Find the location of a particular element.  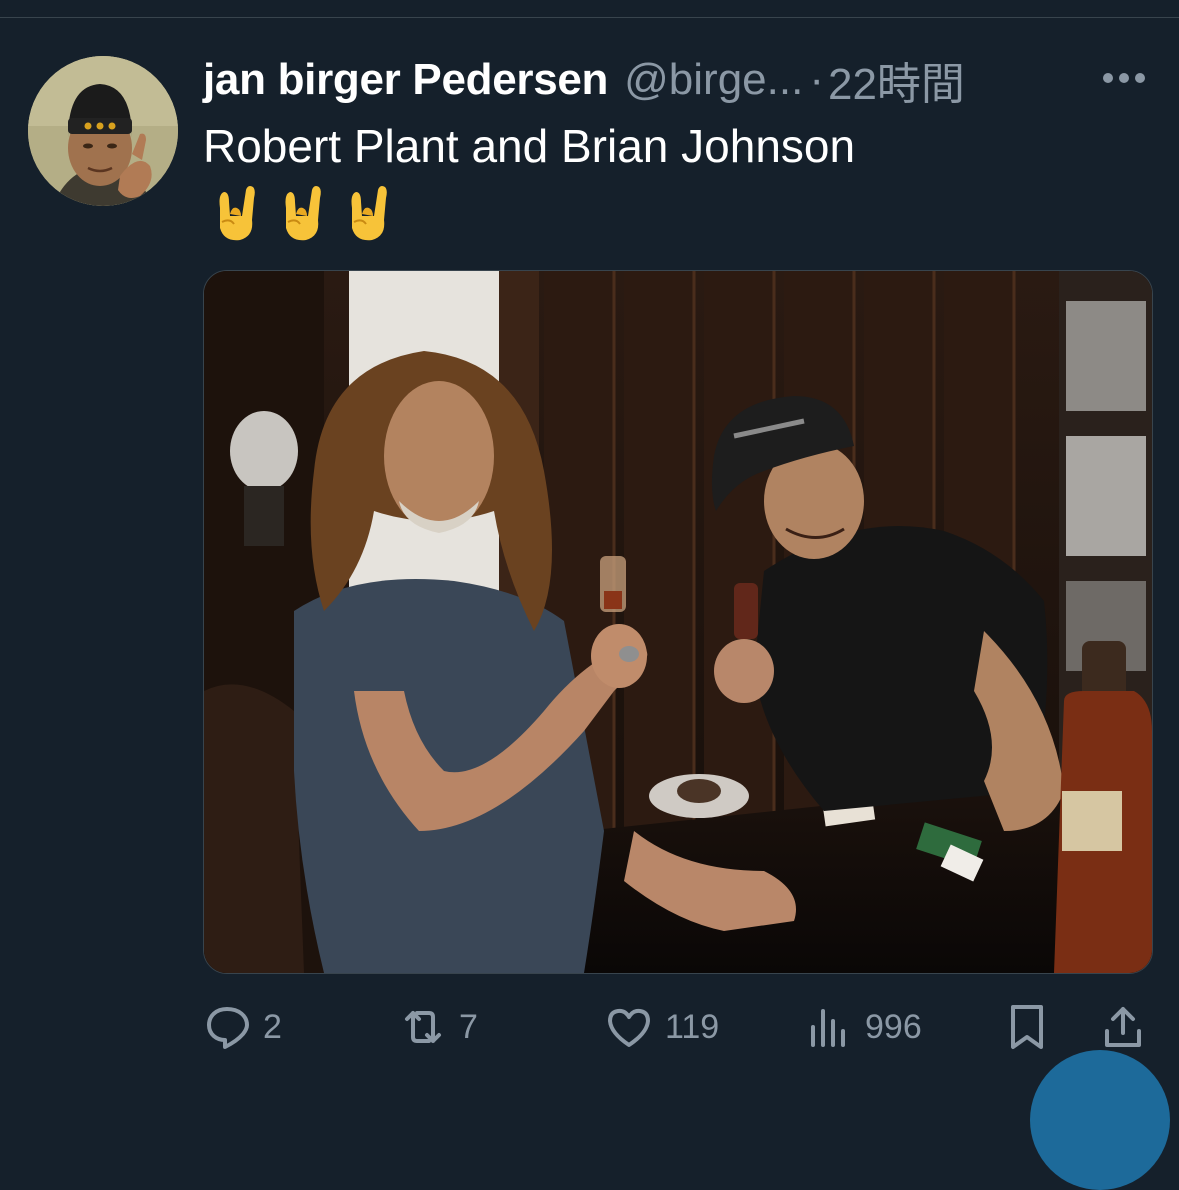

compose-fab-partial is located at coordinates (1100, 1120).